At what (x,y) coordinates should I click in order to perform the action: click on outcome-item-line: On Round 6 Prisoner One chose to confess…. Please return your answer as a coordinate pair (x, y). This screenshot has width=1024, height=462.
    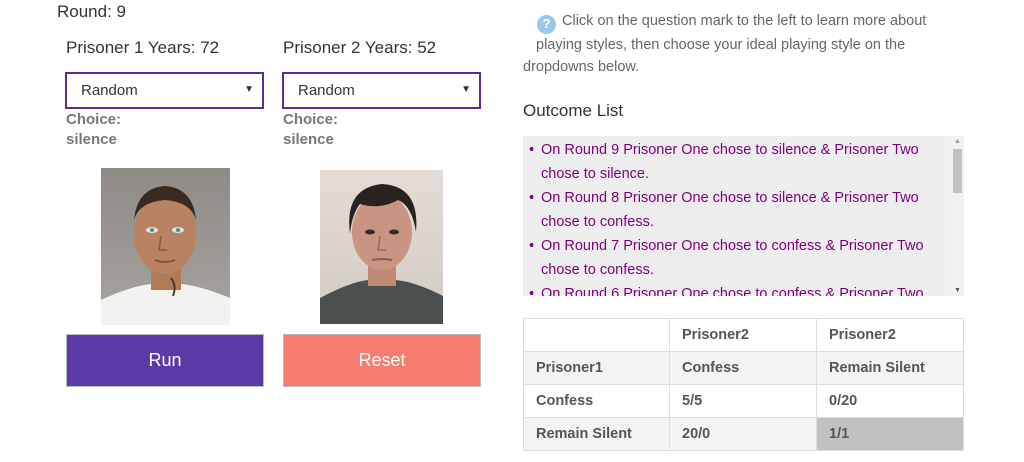
    Looking at the image, I should click on (732, 291).